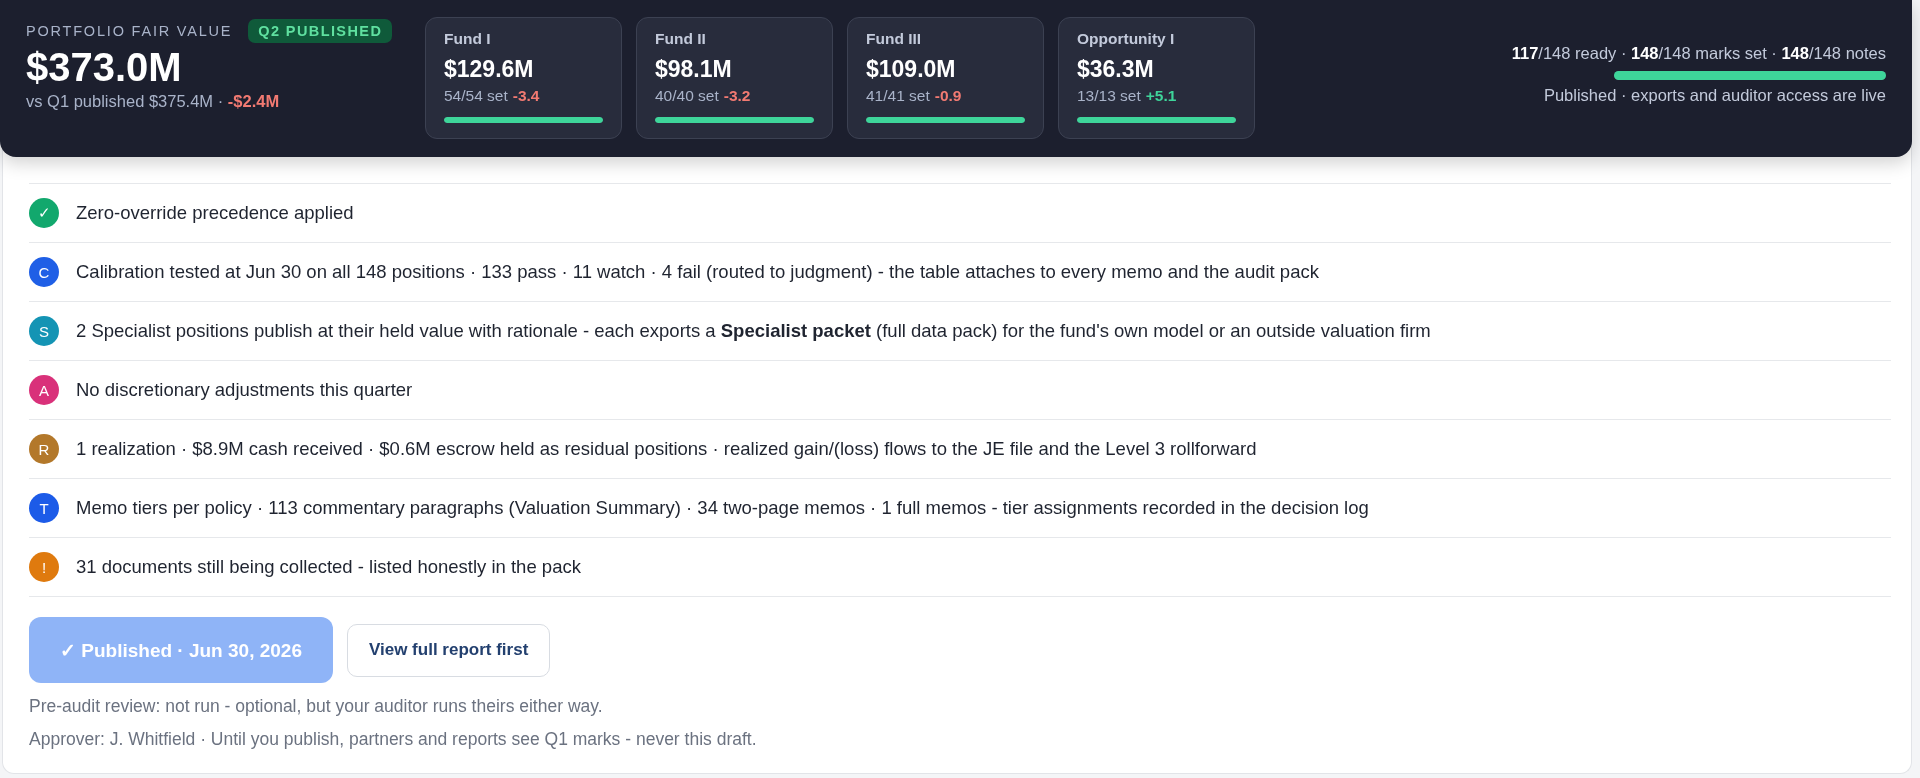 Image resolution: width=1920 pixels, height=778 pixels. What do you see at coordinates (894, 39) in the screenshot?
I see `fund-name: Fund III` at bounding box center [894, 39].